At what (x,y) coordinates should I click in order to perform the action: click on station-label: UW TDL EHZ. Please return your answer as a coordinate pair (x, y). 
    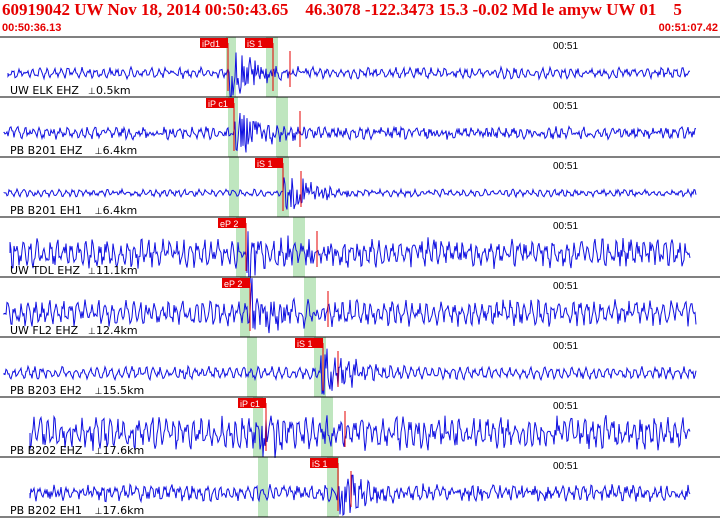
    Looking at the image, I should click on (45, 270).